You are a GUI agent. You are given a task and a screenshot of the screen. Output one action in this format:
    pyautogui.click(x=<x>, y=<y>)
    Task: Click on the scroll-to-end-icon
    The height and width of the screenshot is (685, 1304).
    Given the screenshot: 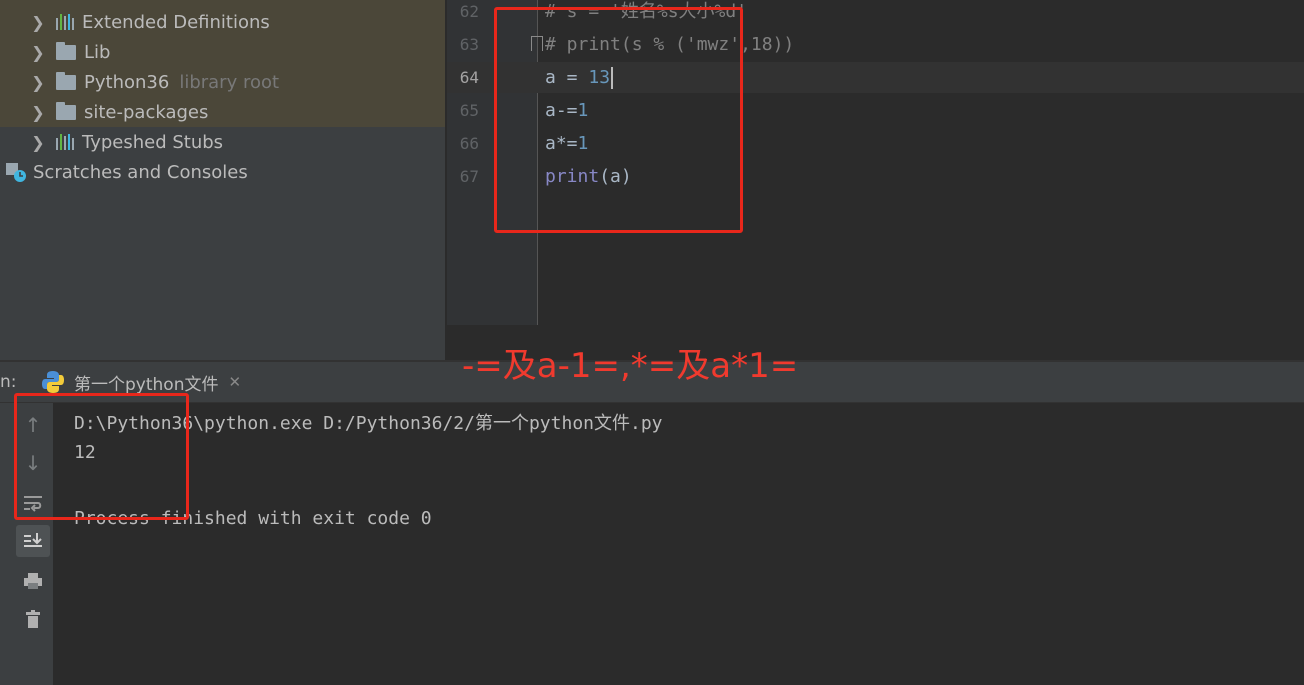 What is the action you would take?
    pyautogui.click(x=33, y=541)
    